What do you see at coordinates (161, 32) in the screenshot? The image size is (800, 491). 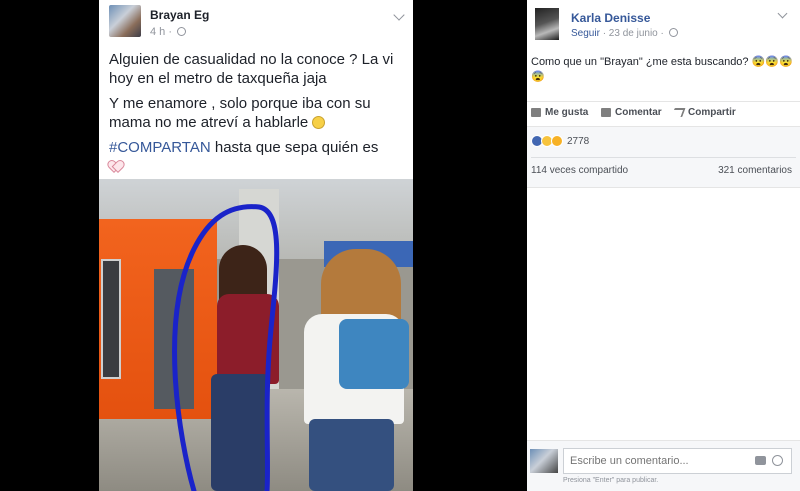 I see `timestamp-text: 4 h ·` at bounding box center [161, 32].